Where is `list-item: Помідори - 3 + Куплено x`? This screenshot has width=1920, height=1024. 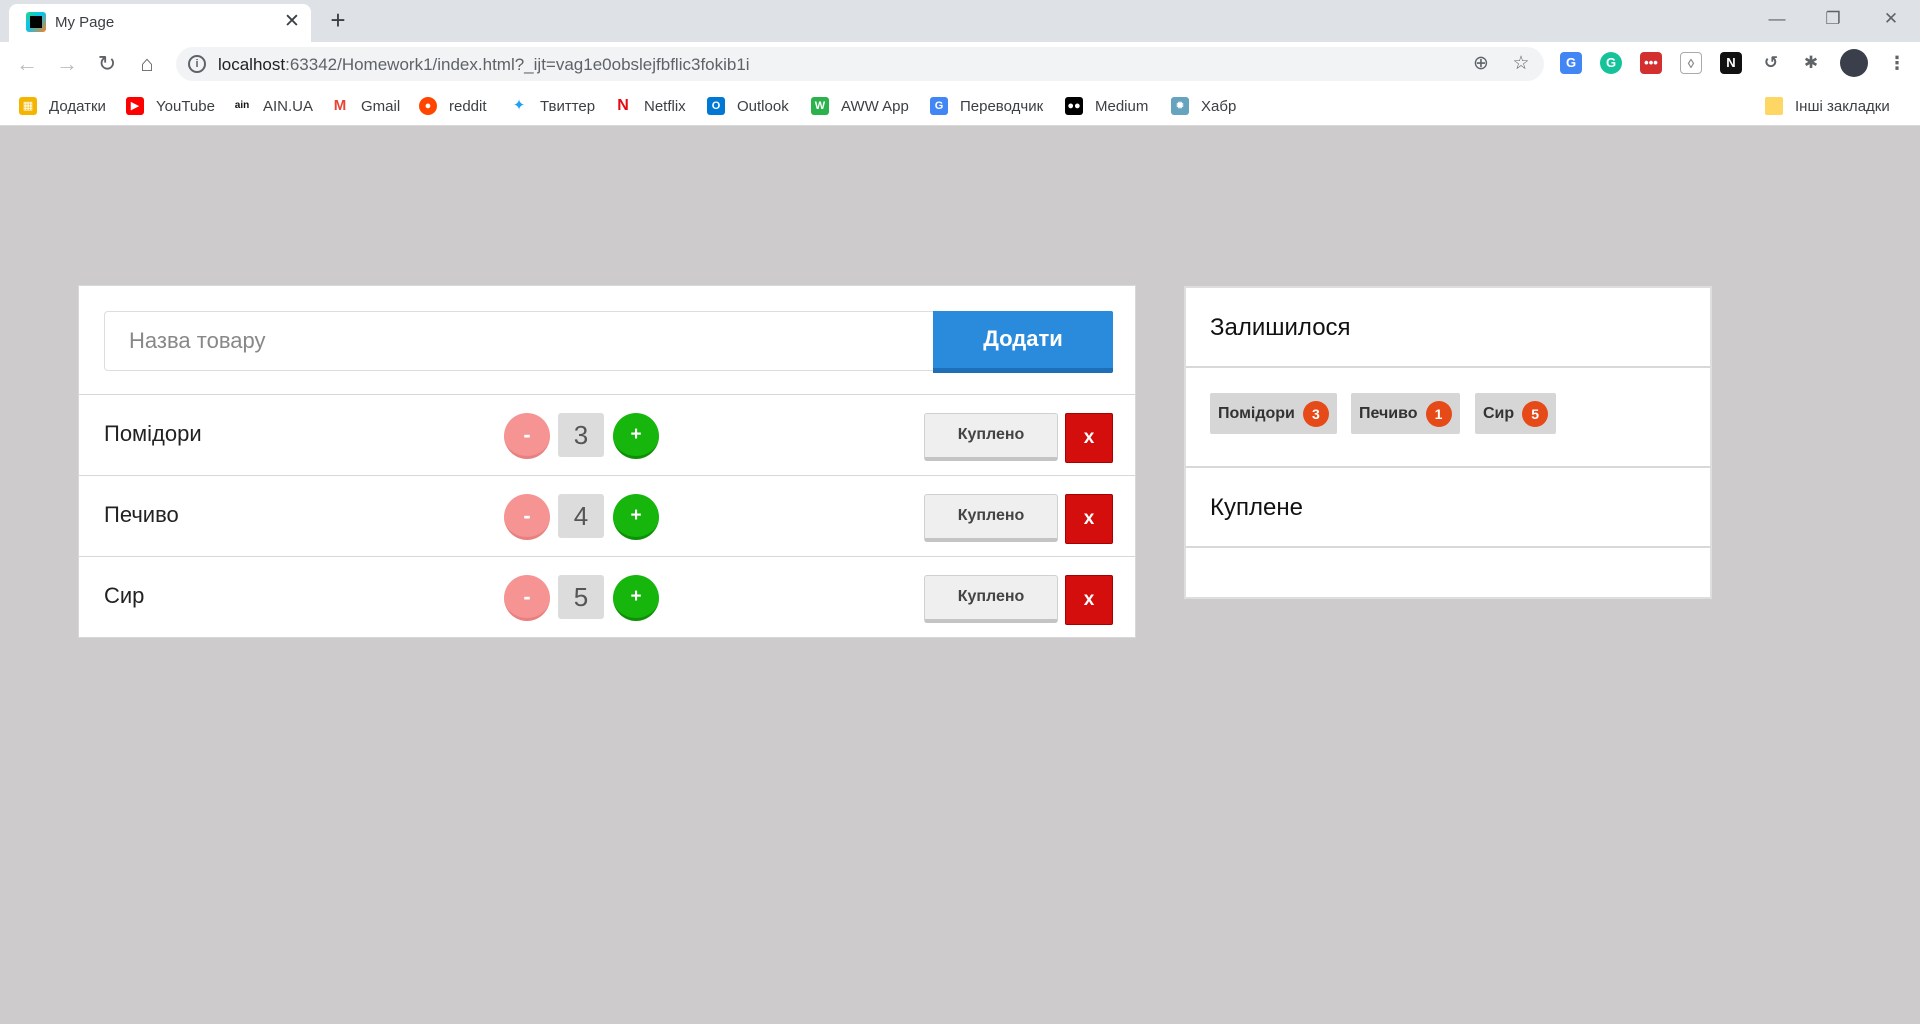
list-item: Помідори - 3 + Куплено x is located at coordinates (607, 435).